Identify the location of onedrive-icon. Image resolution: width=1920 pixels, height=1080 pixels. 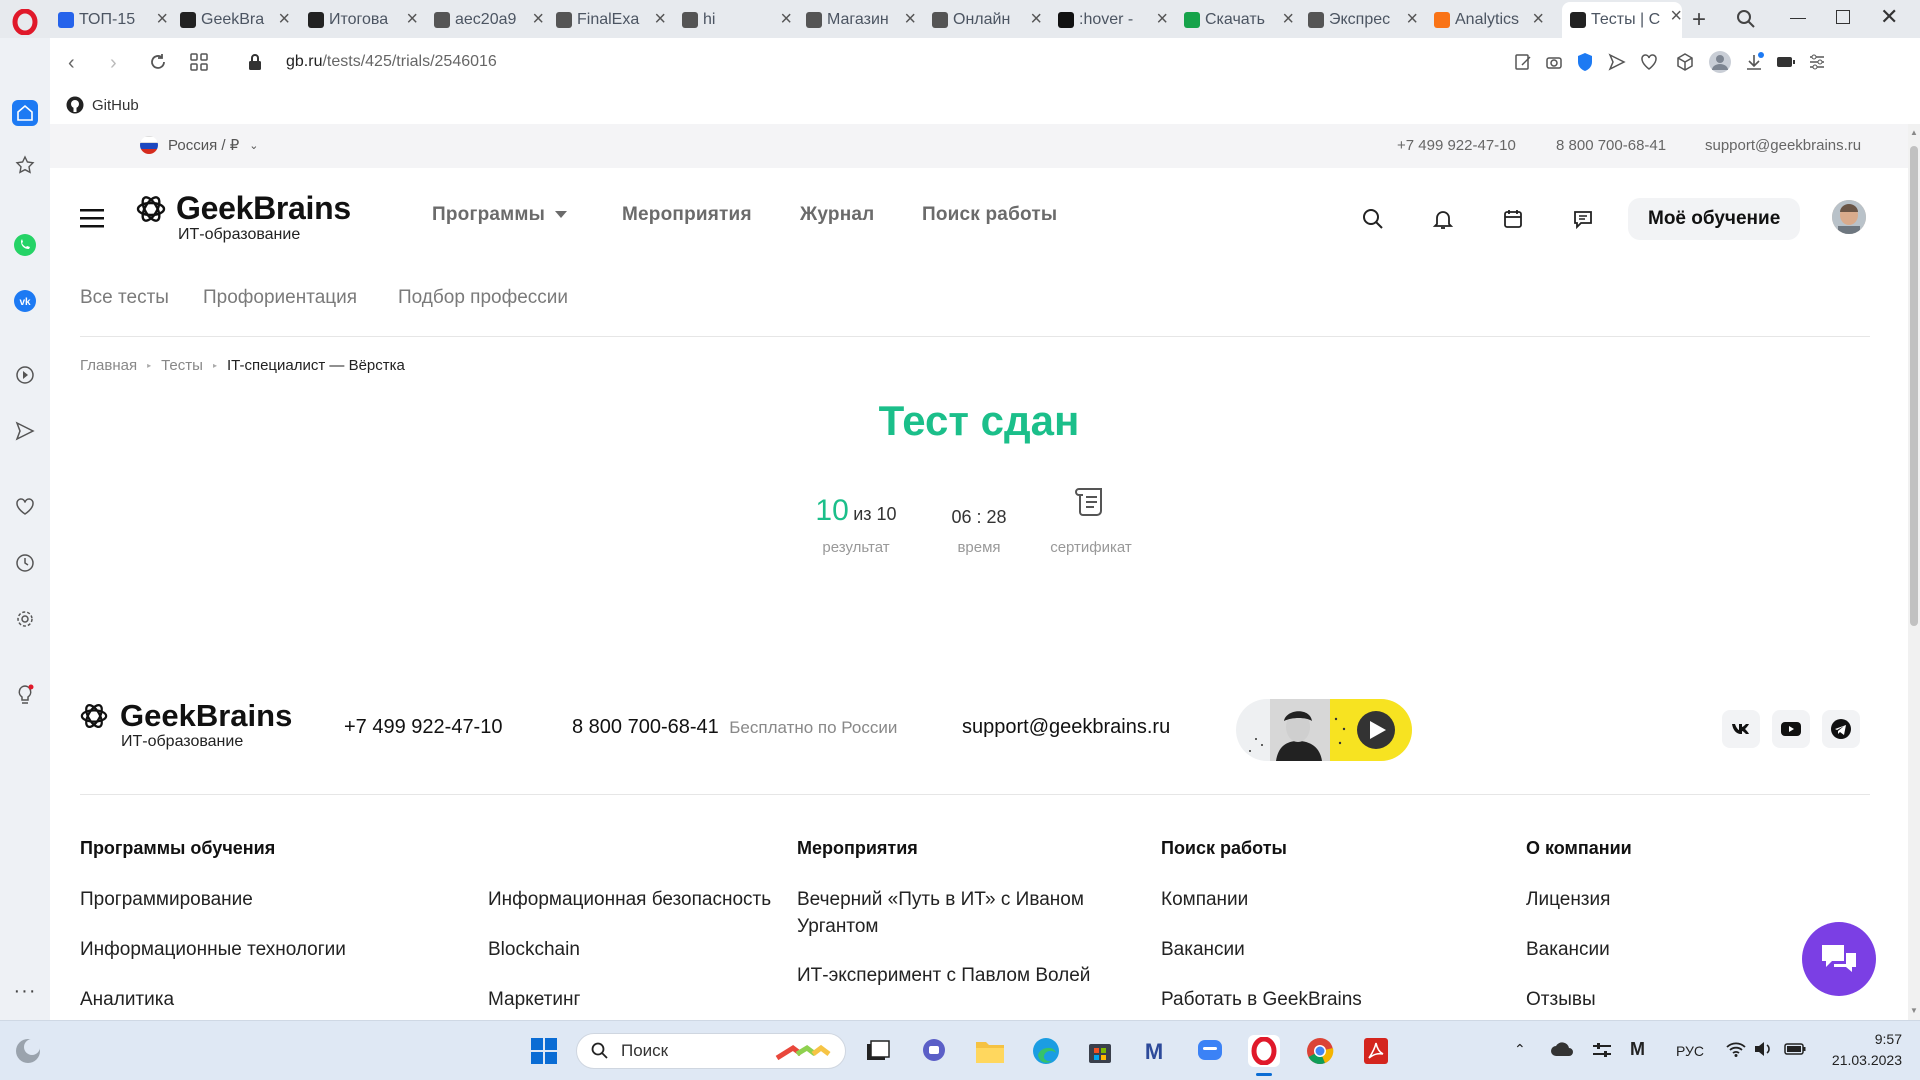
(1562, 1049).